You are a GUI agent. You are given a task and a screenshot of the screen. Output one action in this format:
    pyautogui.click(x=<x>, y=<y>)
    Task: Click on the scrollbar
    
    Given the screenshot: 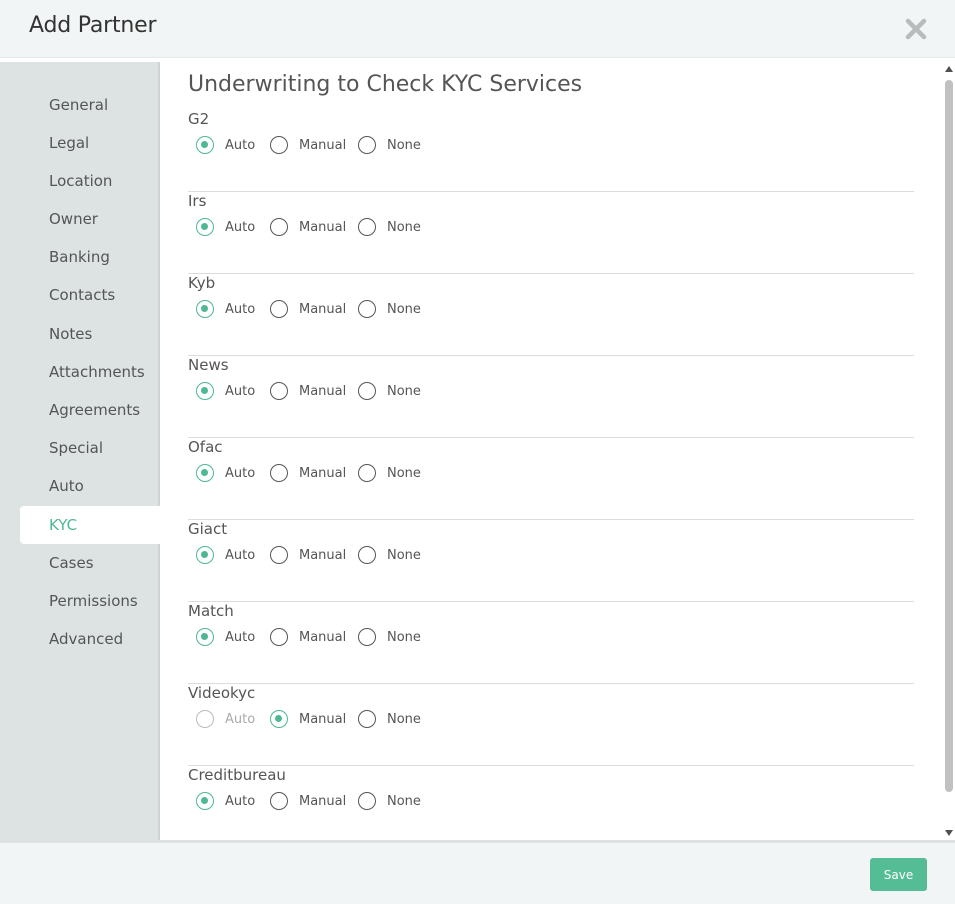 What is the action you would take?
    pyautogui.click(x=949, y=451)
    